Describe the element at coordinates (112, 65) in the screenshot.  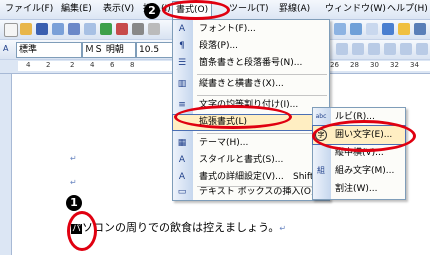
I see `ruler-number: 6` at that location.